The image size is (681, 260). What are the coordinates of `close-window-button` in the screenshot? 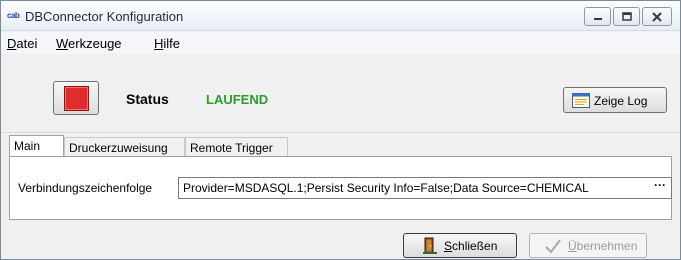 It's located at (657, 16).